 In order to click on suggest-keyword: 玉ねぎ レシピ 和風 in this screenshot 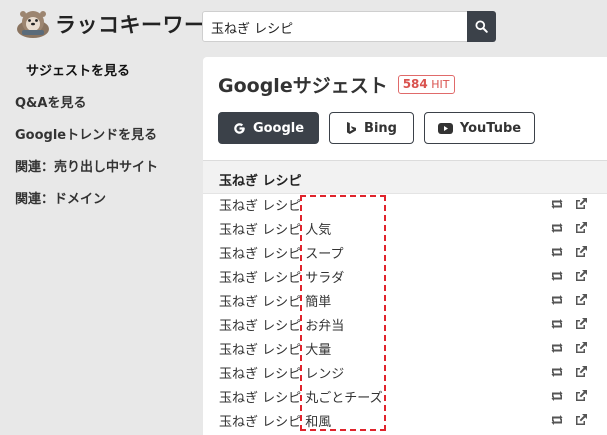, I will do `click(275, 420)`.